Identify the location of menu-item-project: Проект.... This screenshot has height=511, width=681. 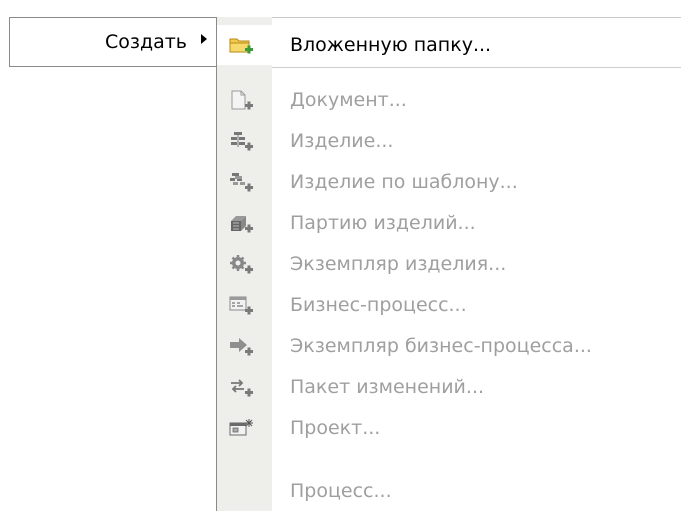
(449, 428).